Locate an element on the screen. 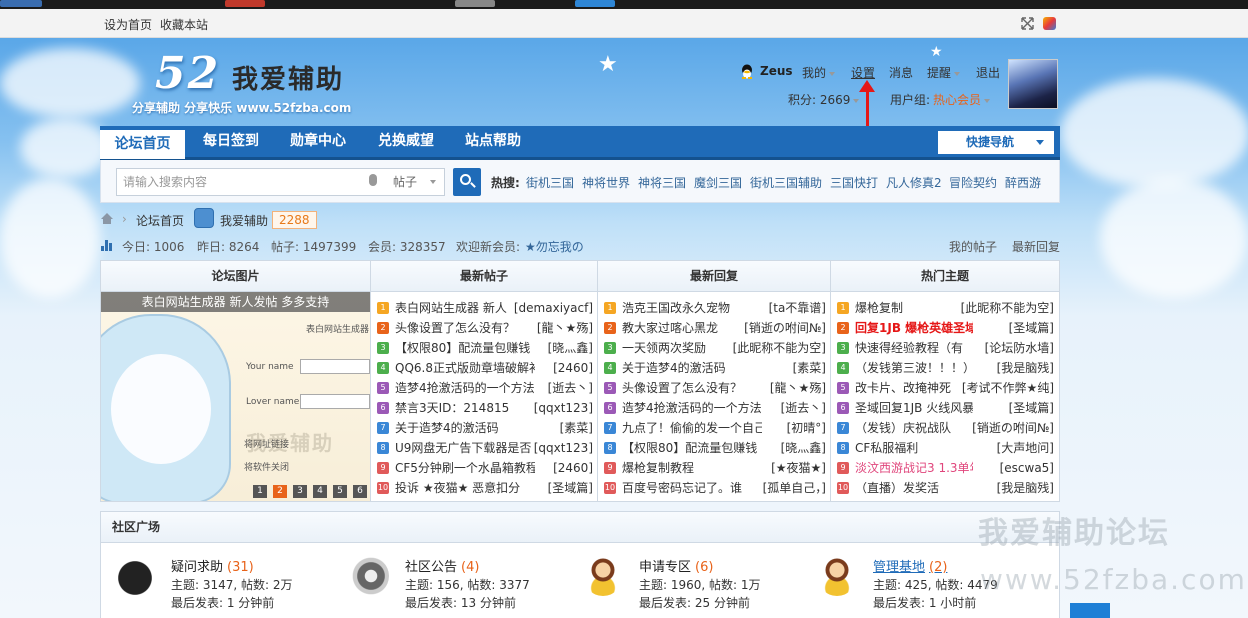 The height and width of the screenshot is (618, 1248). topic-author-link: [逝去丶] is located at coordinates (803, 408).